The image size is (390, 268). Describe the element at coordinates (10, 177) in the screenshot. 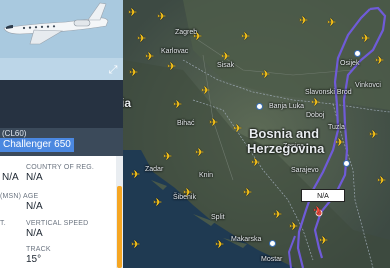

I see `left-value-1: N/A` at that location.